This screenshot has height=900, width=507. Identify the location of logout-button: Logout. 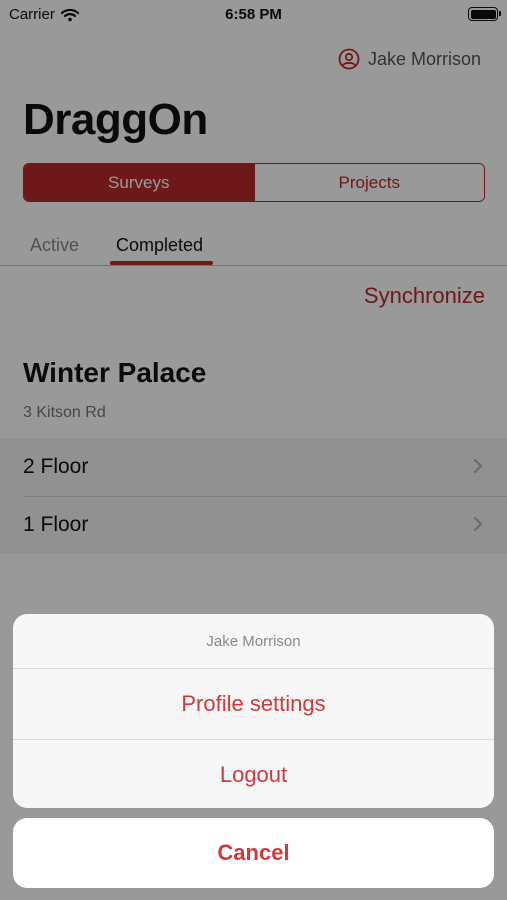
(253, 773).